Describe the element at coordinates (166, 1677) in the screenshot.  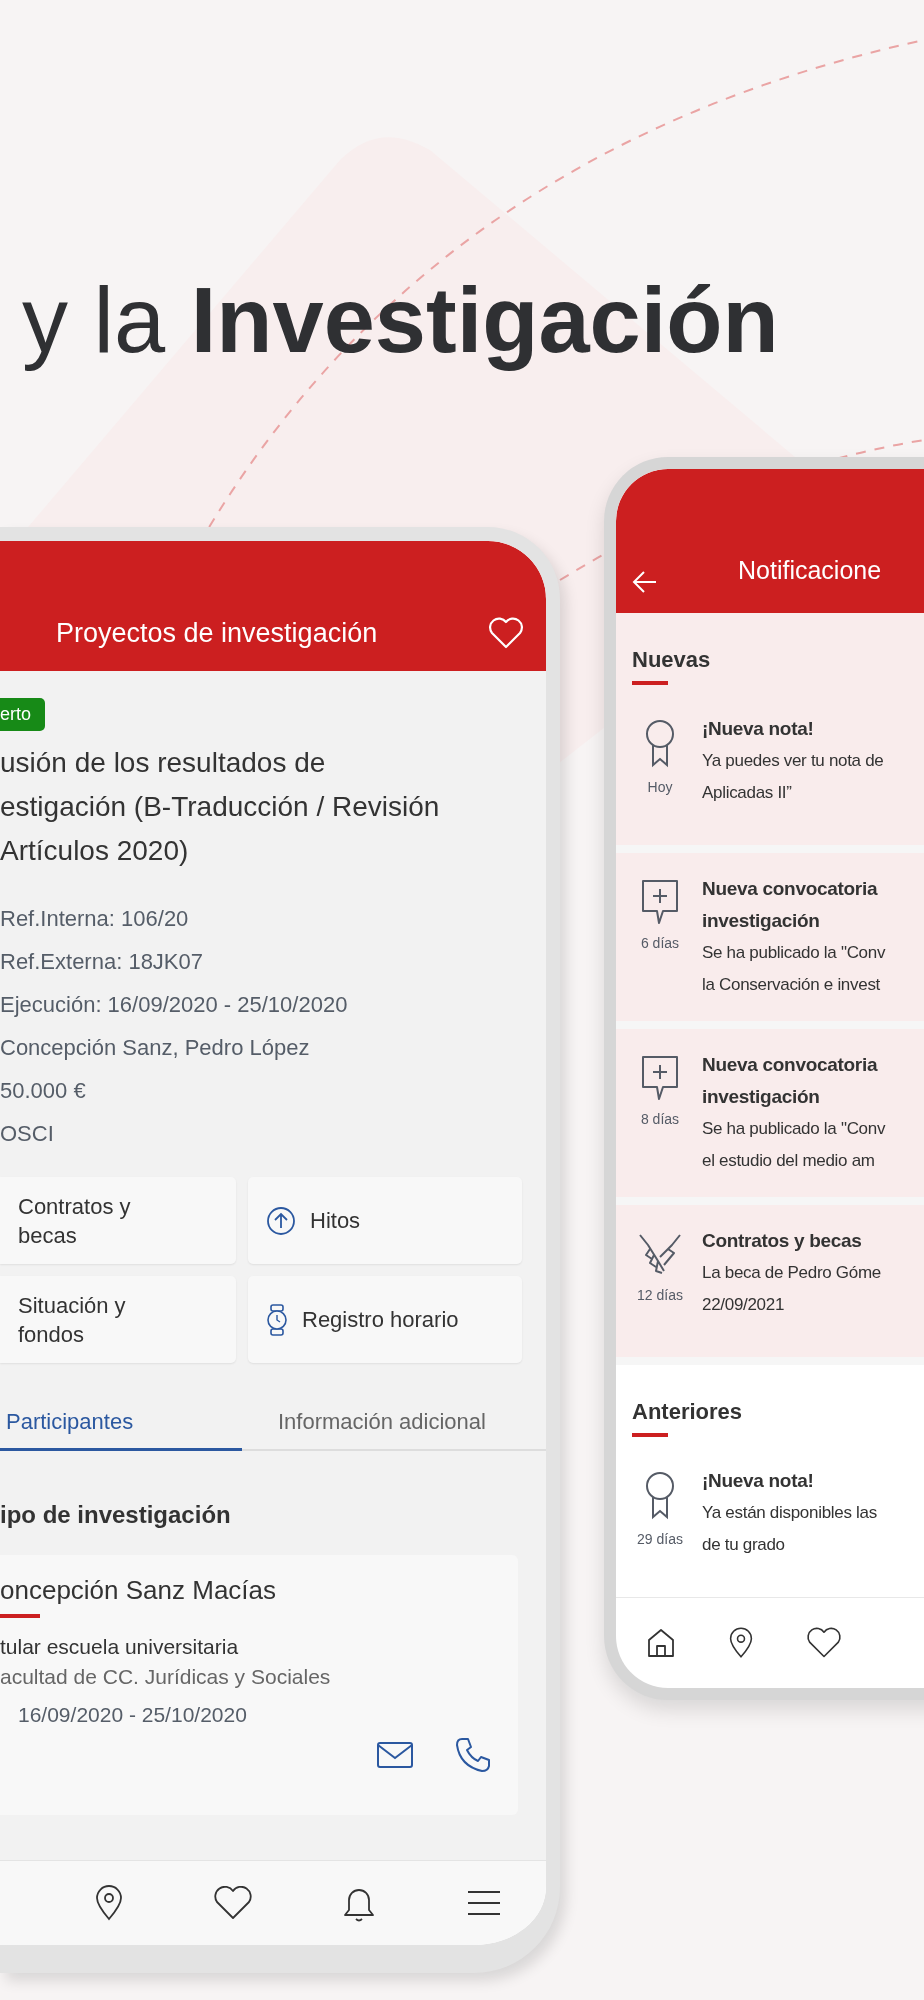
I see `participant-faculty: acultad de CC. Jurídicas y Sociales` at that location.